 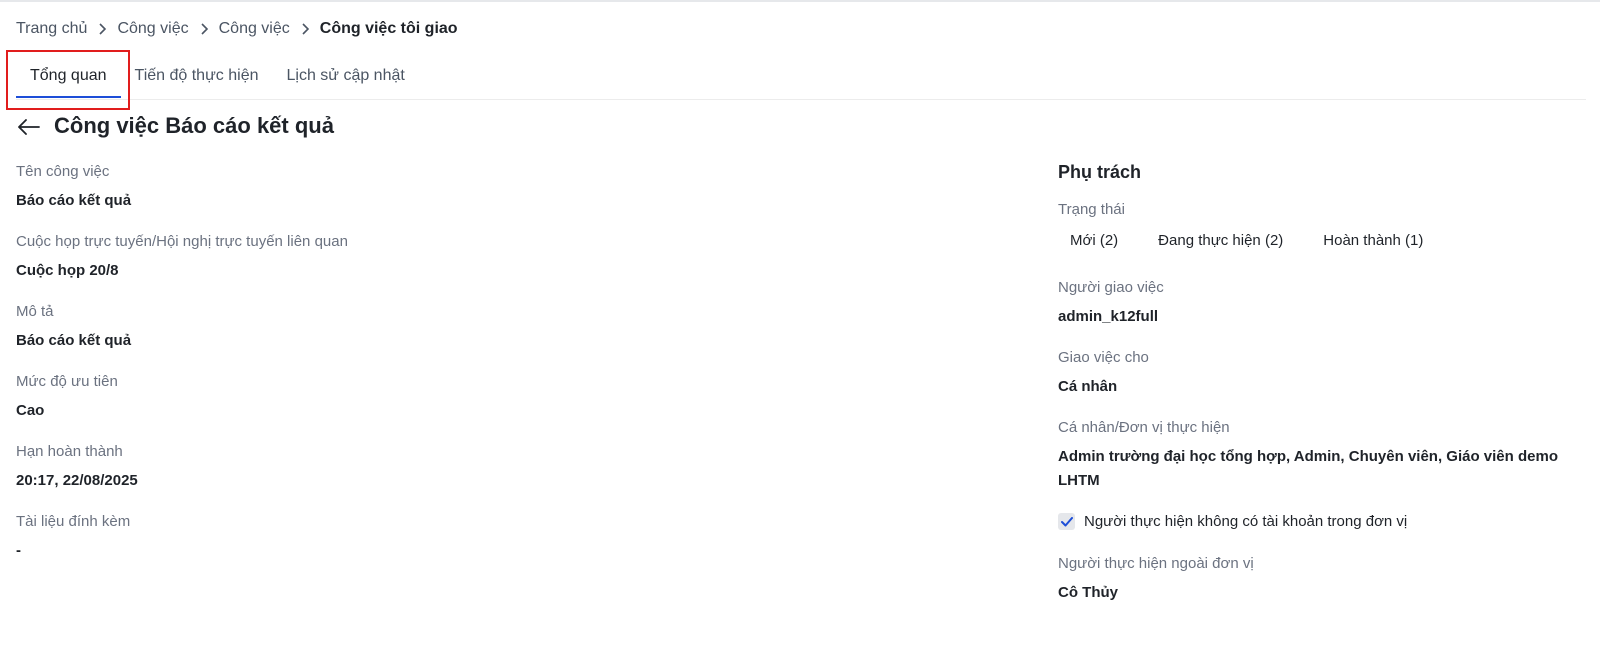 What do you see at coordinates (1100, 172) in the screenshot?
I see `section-title-responsible: Phụ trách` at bounding box center [1100, 172].